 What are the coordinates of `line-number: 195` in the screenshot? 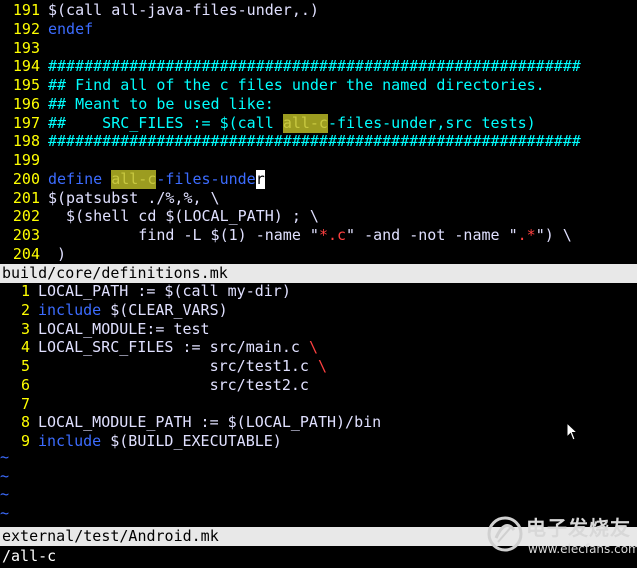 It's located at (26, 85).